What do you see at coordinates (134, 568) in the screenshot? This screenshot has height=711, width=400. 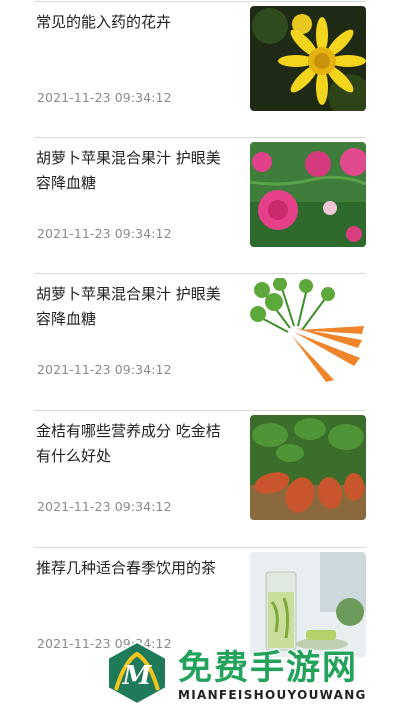 I see `article-title: 推荐几种适合春季饮用的茶` at bounding box center [134, 568].